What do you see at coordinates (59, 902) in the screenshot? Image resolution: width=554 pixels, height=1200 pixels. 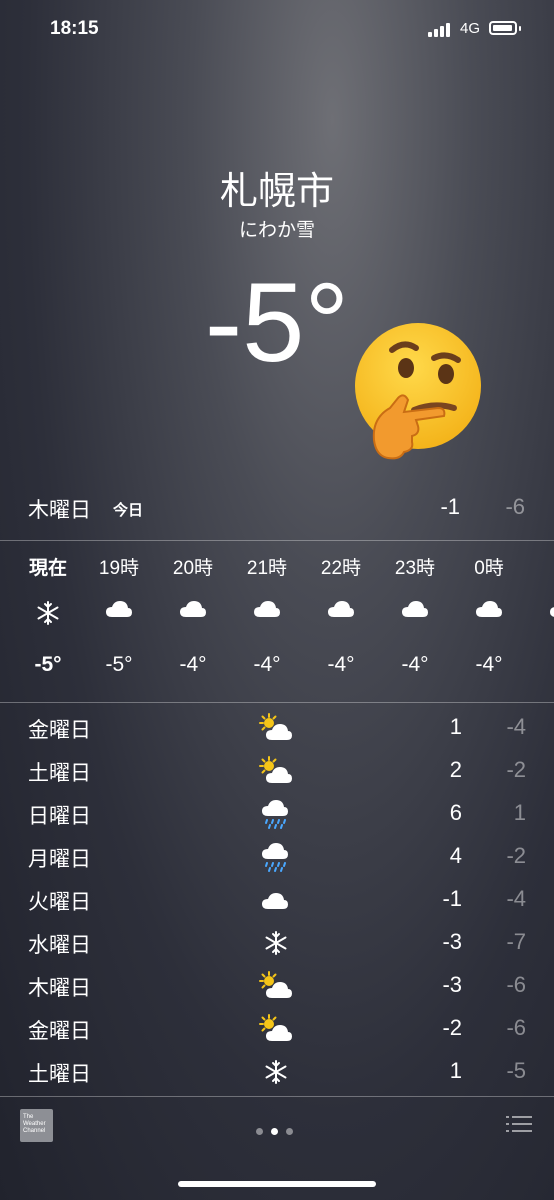 I see `day-name: 火曜日` at bounding box center [59, 902].